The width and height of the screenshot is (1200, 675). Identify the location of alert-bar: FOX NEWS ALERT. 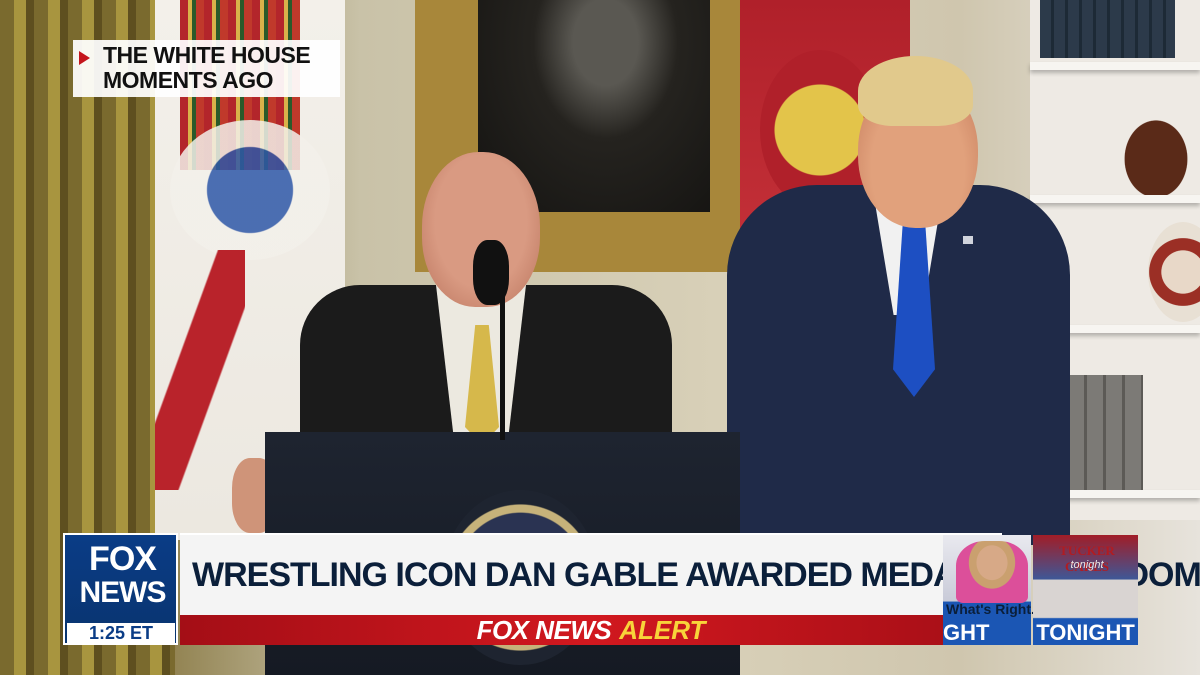
(591, 630).